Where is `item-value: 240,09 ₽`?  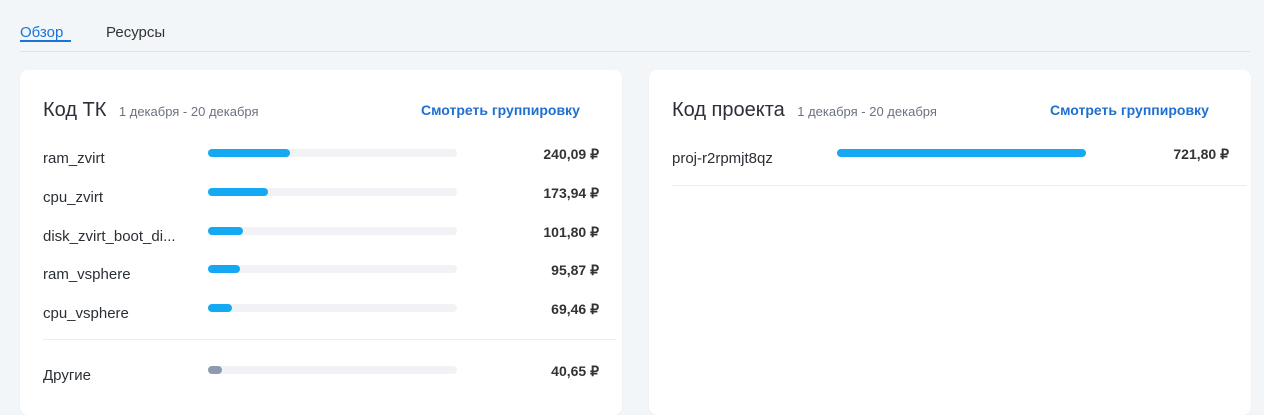
item-value: 240,09 ₽ is located at coordinates (571, 154).